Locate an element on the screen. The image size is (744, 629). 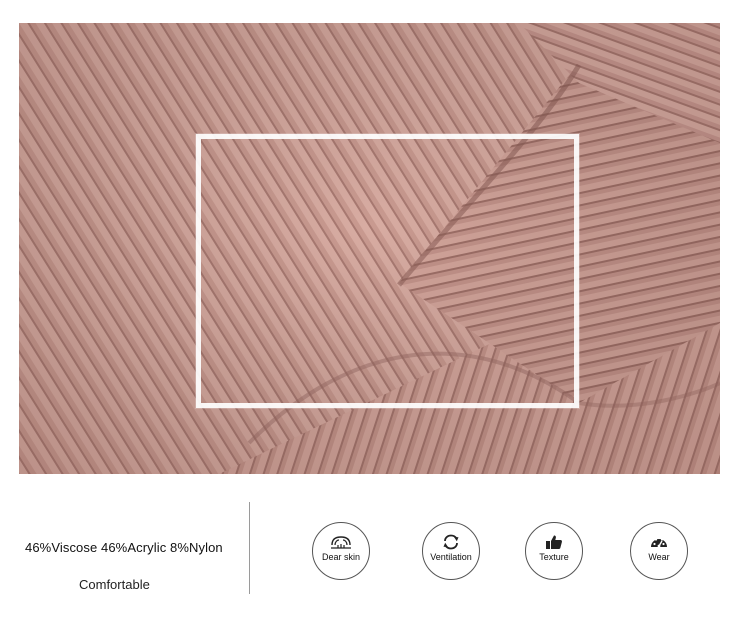
feature-wear: Wear is located at coordinates (659, 551).